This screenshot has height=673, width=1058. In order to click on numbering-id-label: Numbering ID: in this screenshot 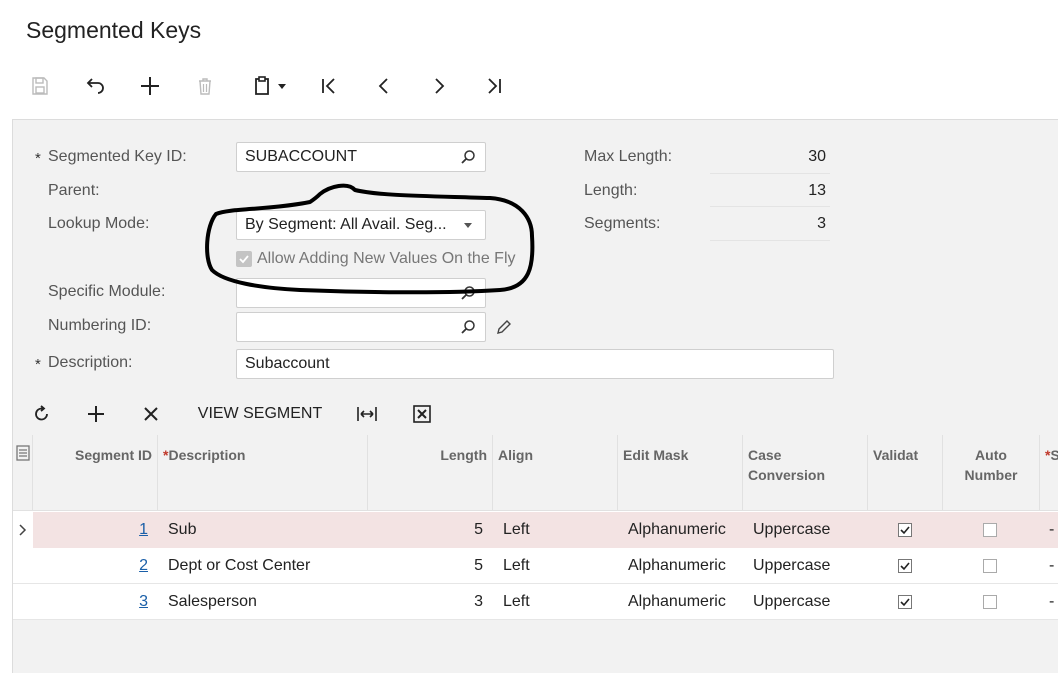, I will do `click(100, 325)`.